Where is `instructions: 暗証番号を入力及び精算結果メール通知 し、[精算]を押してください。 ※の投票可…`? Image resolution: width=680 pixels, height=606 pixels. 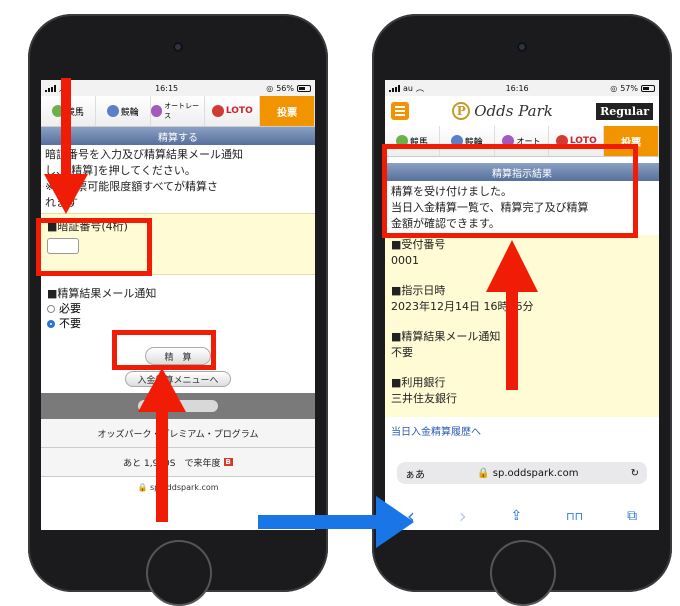
instructions: 暗証番号を入力及び精算結果メール通知 し、[精算]を押してください。 ※の投票可… is located at coordinates (144, 178).